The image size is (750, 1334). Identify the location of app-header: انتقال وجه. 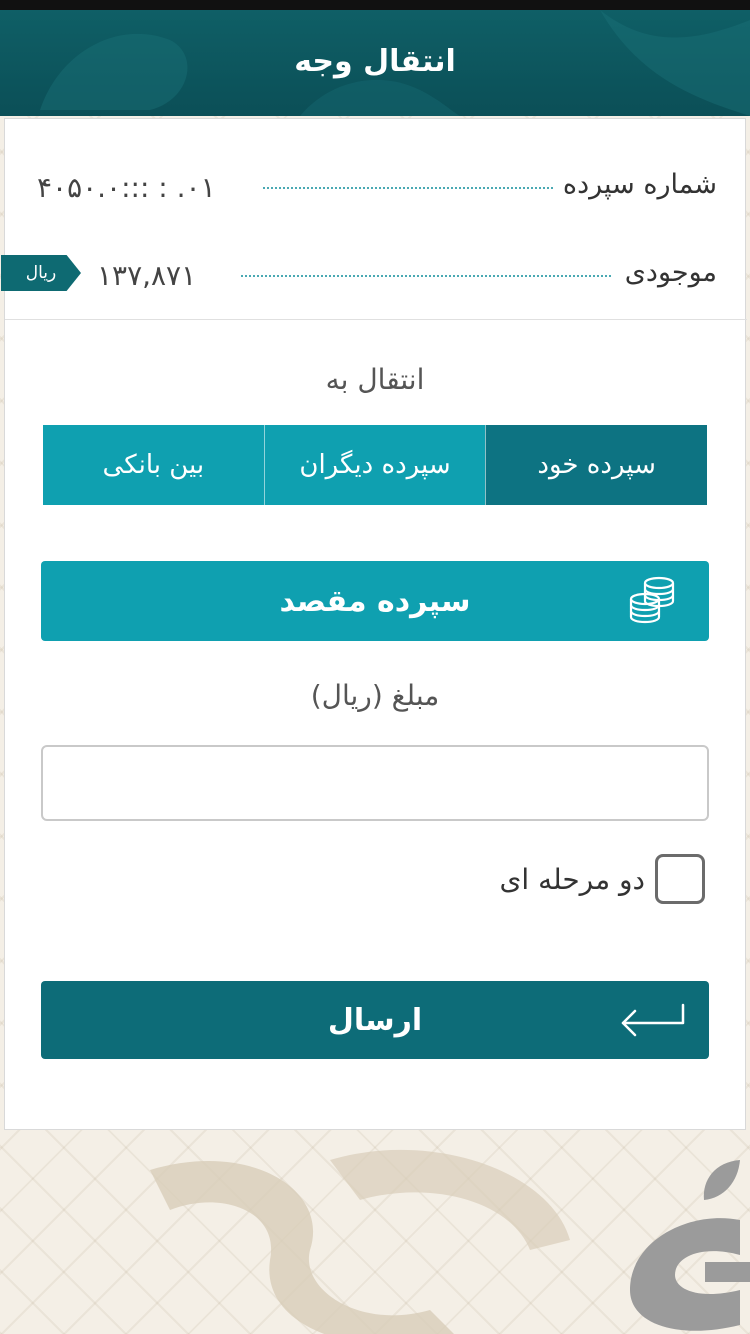
(375, 63).